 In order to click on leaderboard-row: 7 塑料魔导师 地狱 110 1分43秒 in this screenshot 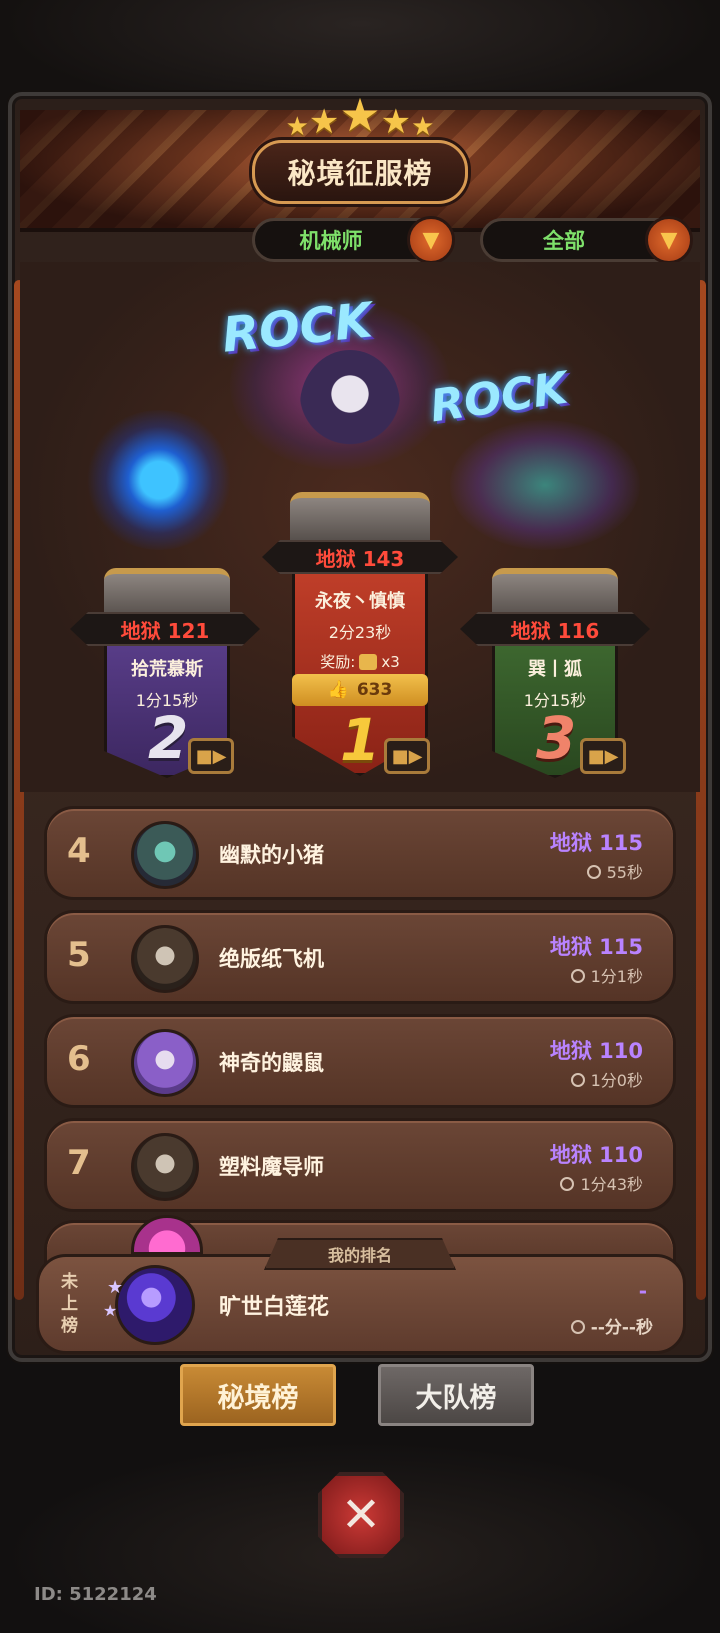, I will do `click(360, 1165)`.